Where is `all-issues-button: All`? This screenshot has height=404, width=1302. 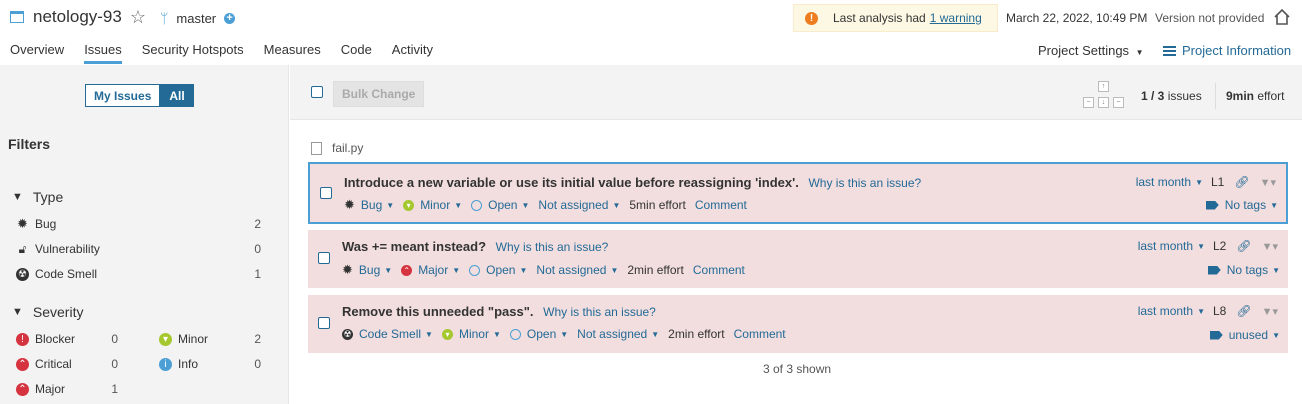 all-issues-button: All is located at coordinates (177, 95).